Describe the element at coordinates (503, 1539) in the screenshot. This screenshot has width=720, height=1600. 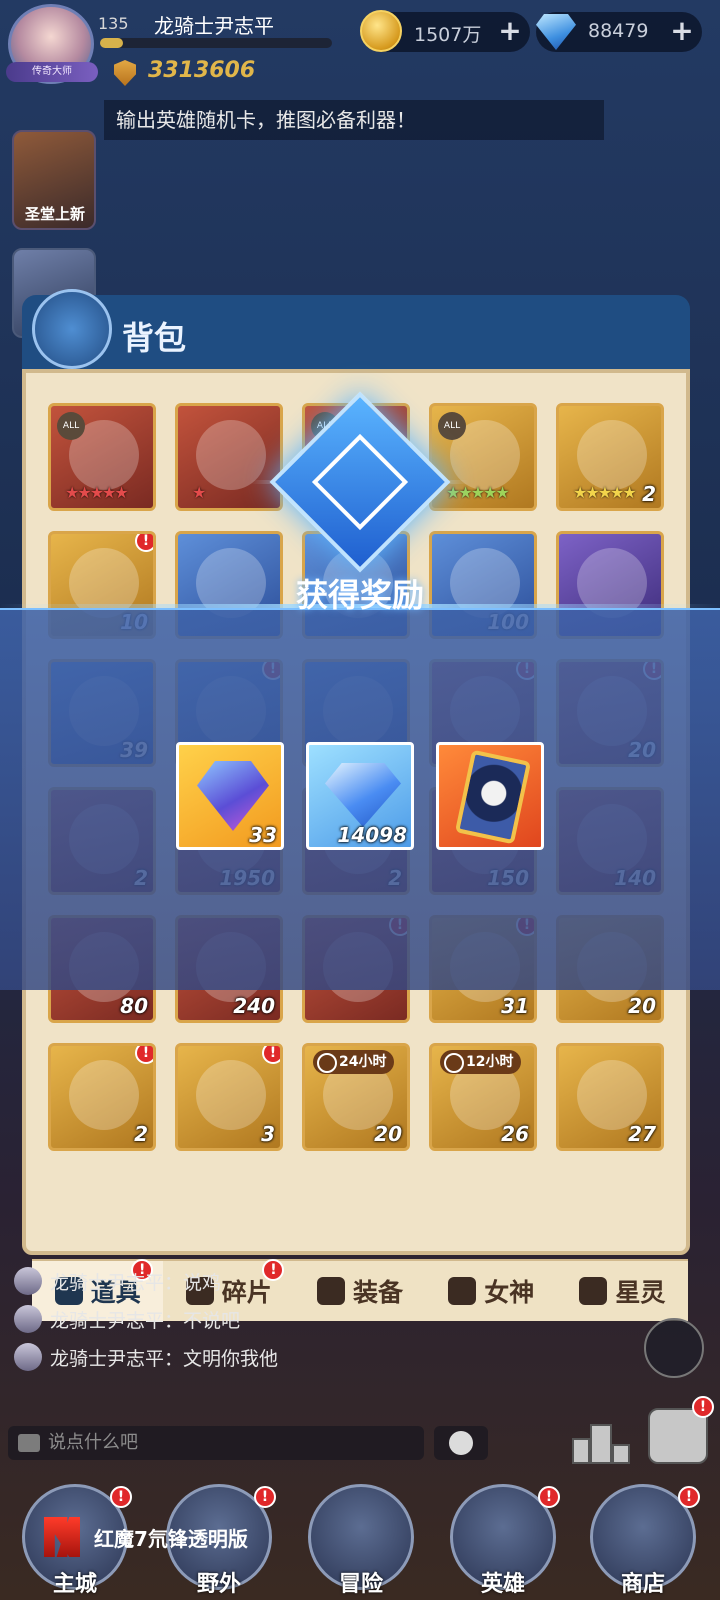
I see `nav-button-3: 英雄!` at that location.